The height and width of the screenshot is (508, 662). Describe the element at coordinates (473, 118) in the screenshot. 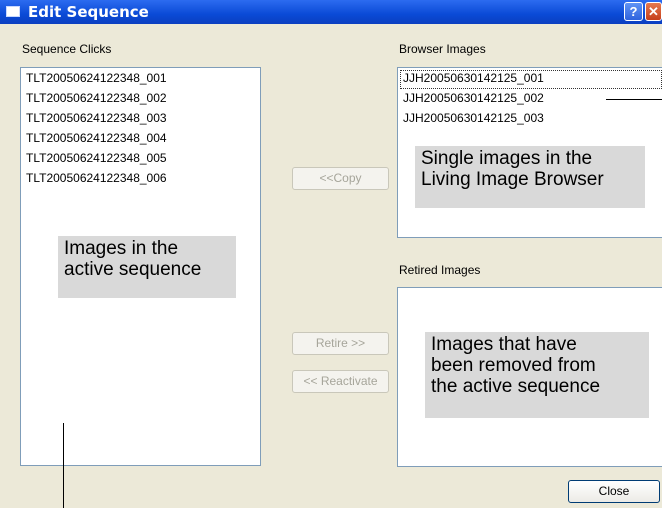

I see `list-item: JJH20050630142125_003` at that location.